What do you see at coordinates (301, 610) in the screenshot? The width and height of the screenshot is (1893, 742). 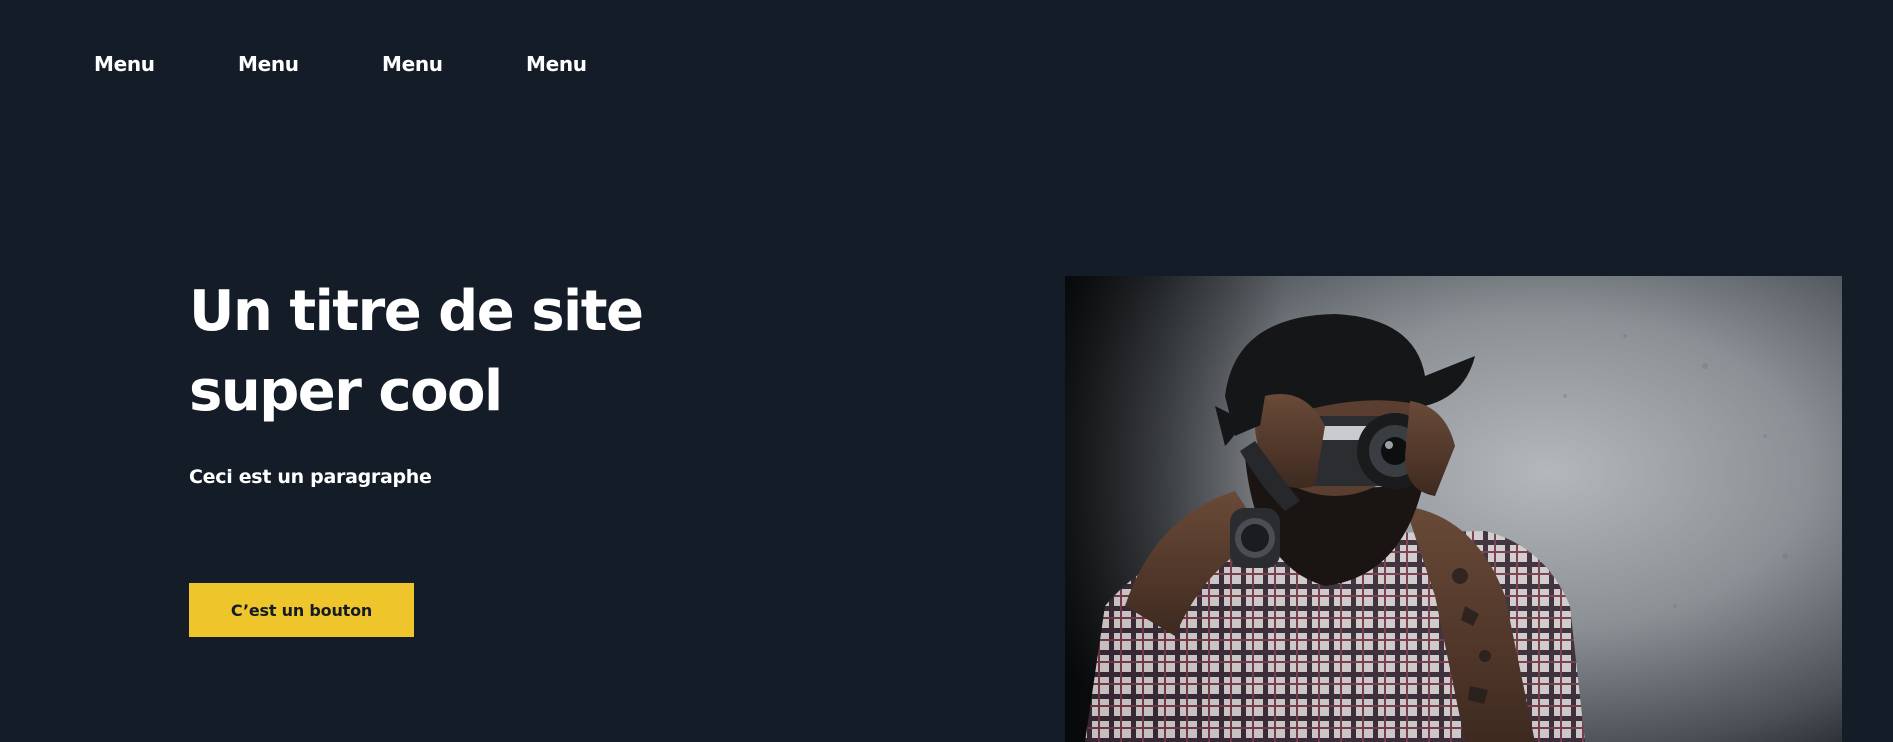 I see `hero-cta-button: C’est un bouton` at bounding box center [301, 610].